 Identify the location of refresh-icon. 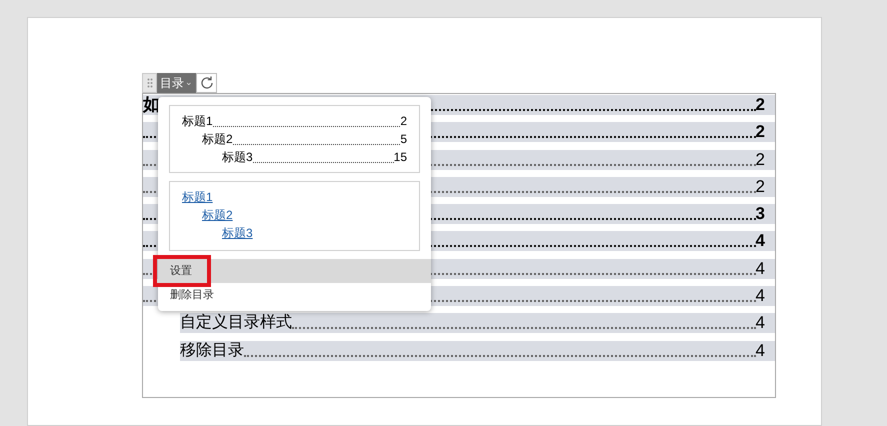
(206, 83).